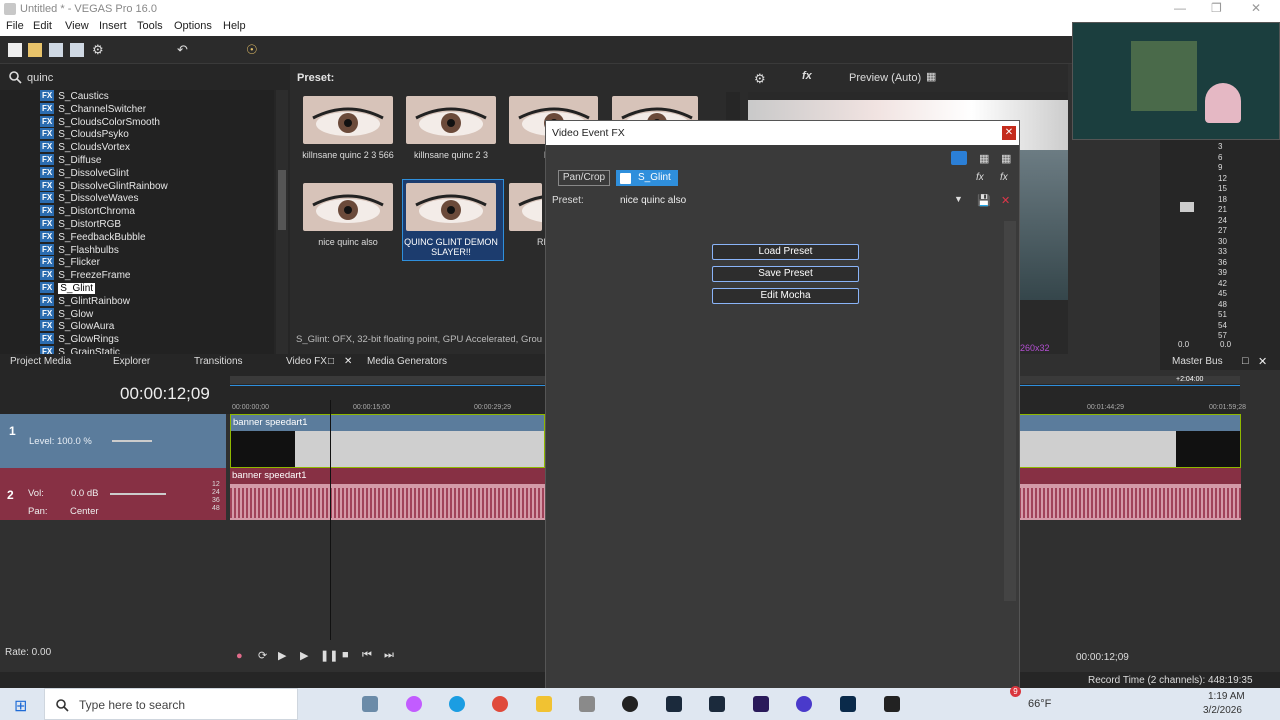  I want to click on after-effects-icon, so click(761, 704).